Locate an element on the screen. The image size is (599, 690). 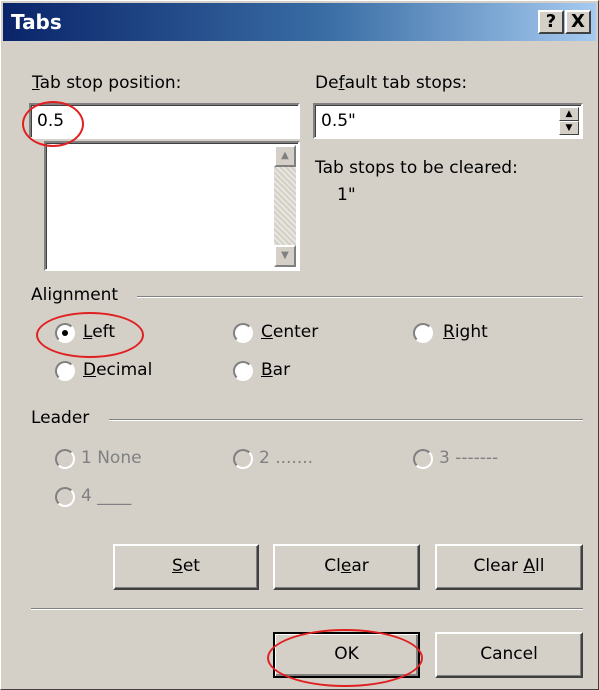
annotation-circle-position is located at coordinates (53, 124).